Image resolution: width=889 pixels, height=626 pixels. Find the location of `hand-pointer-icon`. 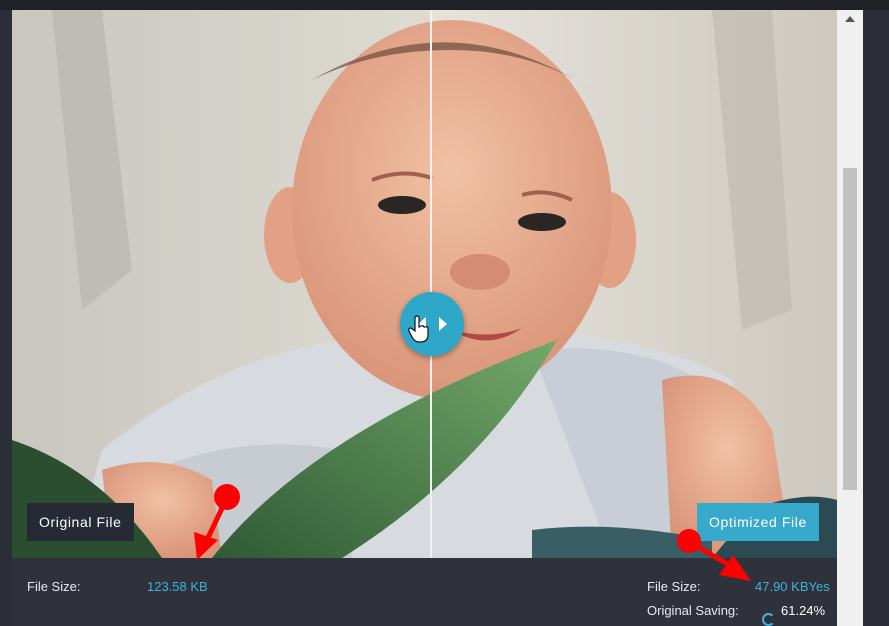

hand-pointer-icon is located at coordinates (418, 329).